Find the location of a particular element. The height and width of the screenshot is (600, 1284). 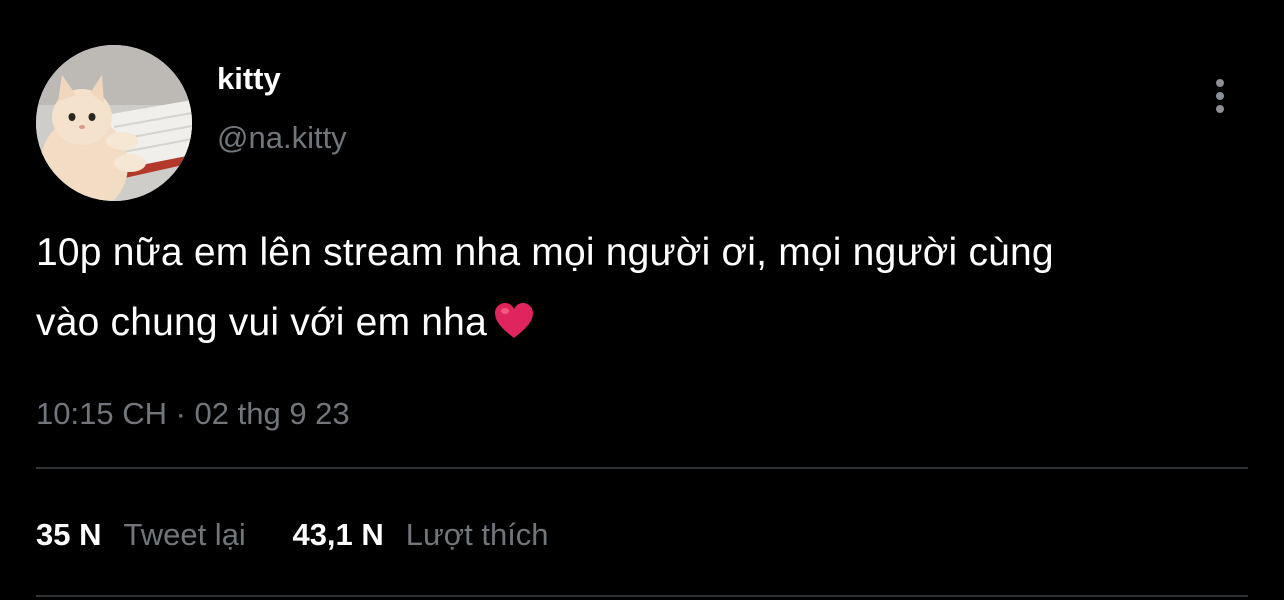

retweets-count: 35 N is located at coordinates (69, 534).